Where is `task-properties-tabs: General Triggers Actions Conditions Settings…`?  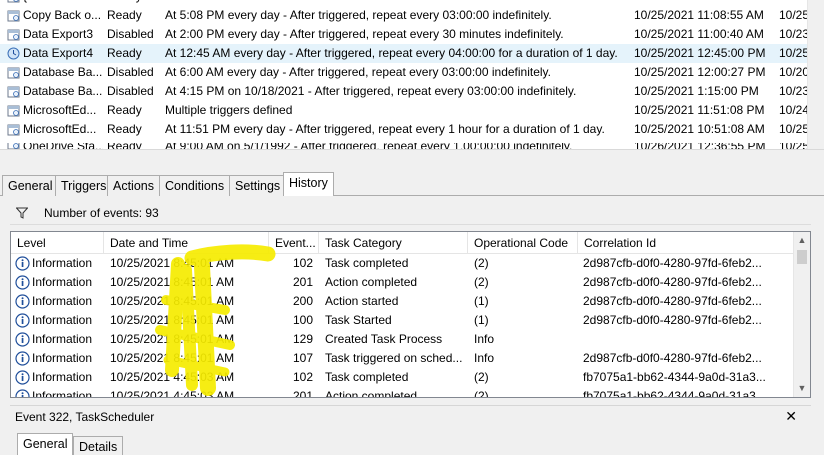
task-properties-tabs: General Triggers Actions Conditions Settings… is located at coordinates (412, 184).